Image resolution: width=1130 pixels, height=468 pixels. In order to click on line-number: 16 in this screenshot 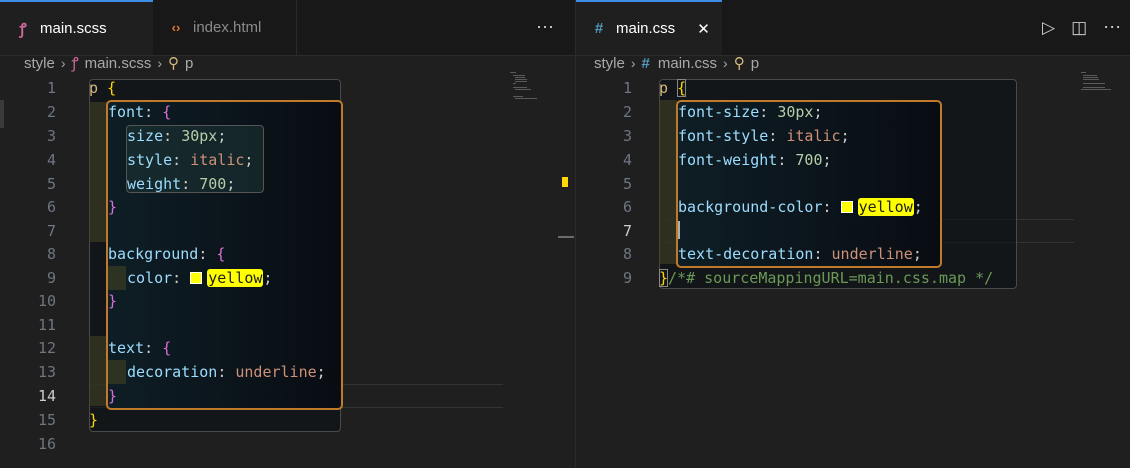, I will do `click(46, 444)`.